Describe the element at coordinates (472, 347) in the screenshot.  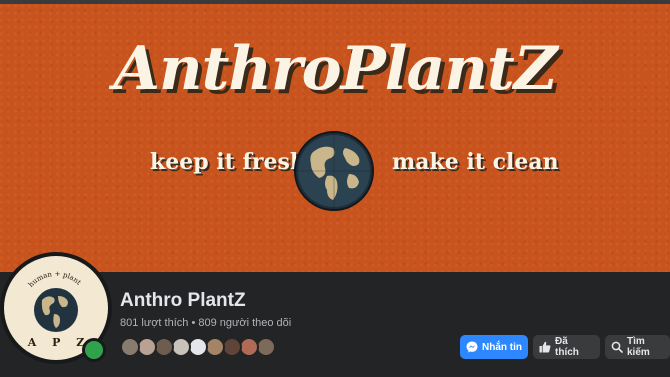
I see `messenger-icon` at that location.